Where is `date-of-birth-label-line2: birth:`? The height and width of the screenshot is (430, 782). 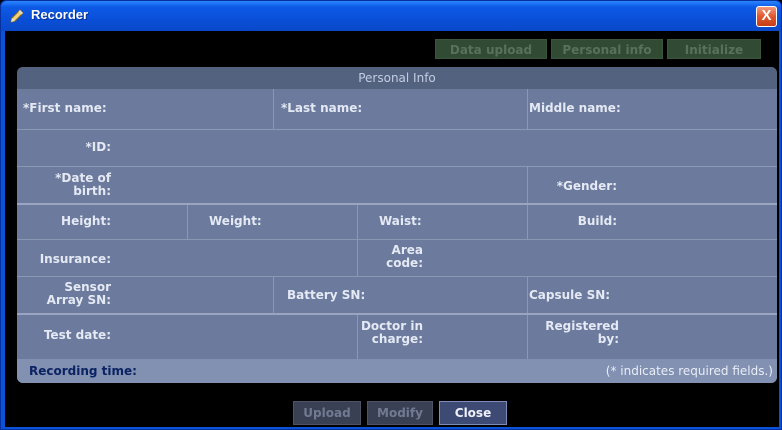 date-of-birth-label-line2: birth: is located at coordinates (92, 191).